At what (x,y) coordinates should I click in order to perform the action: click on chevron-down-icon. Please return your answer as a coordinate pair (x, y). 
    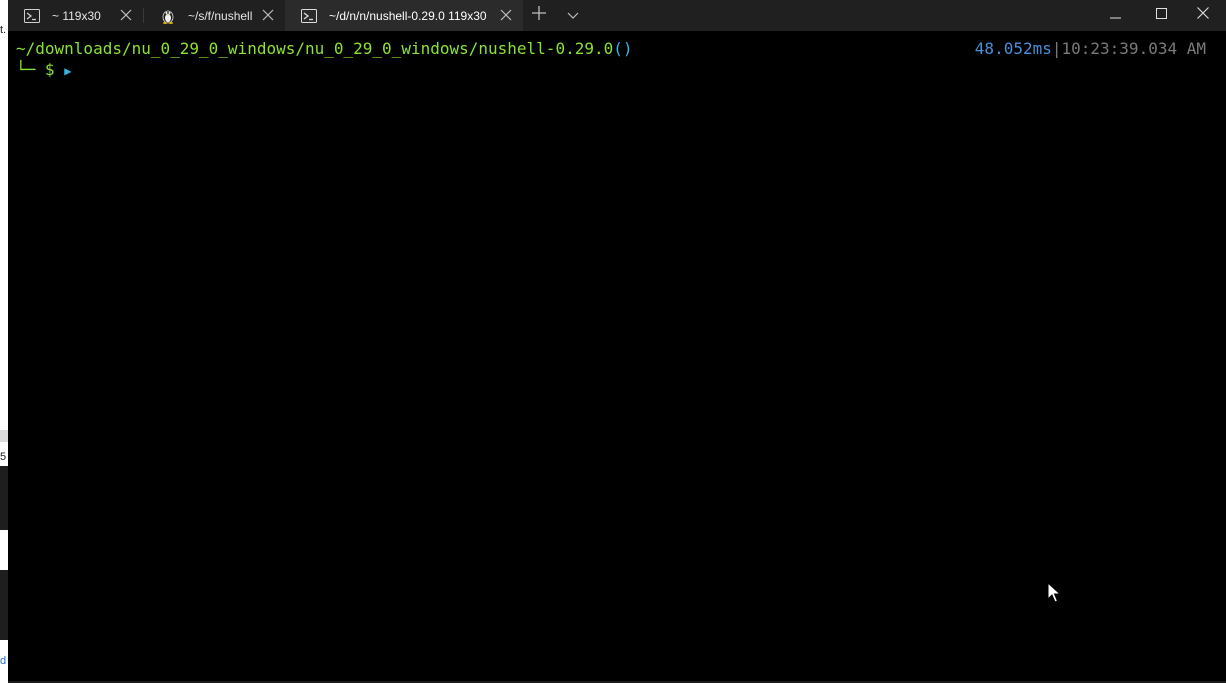
    Looking at the image, I should click on (573, 16).